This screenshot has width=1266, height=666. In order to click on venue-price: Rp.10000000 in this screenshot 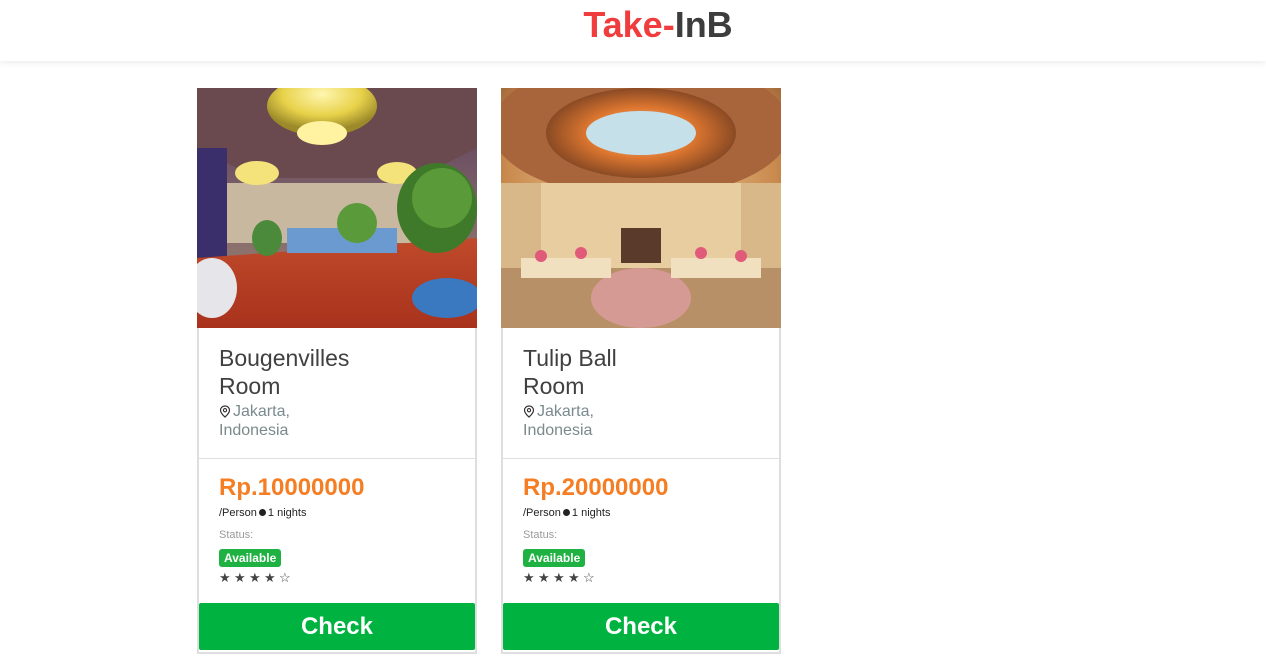, I will do `click(292, 487)`.